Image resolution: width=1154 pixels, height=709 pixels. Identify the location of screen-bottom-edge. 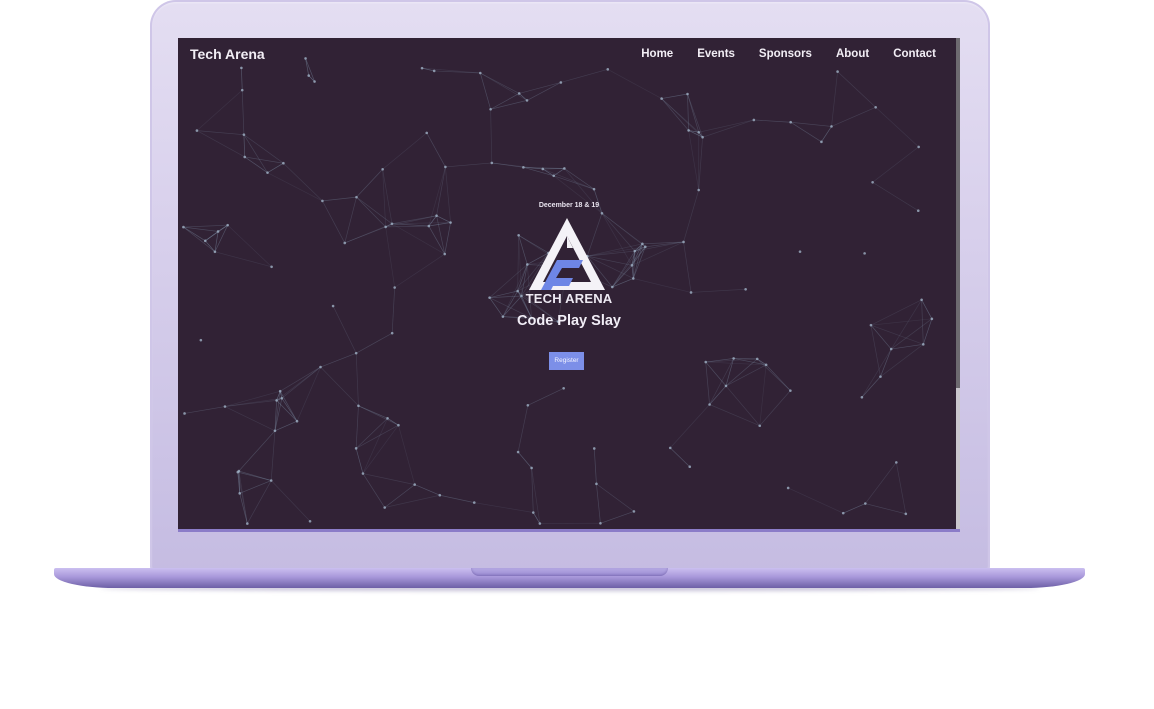
(569, 530).